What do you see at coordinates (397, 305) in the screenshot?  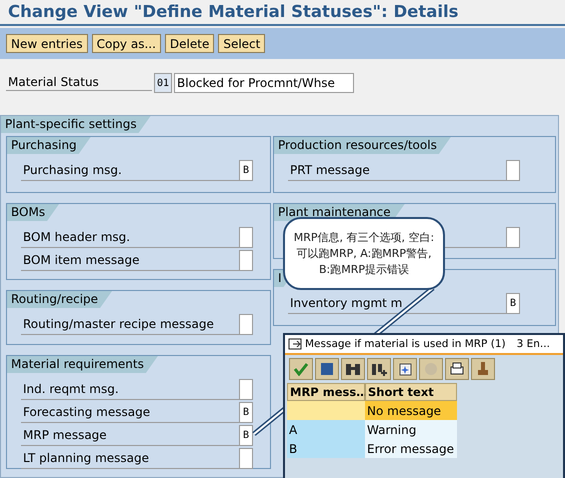 I see `field-label: Inventory mgmt m` at bounding box center [397, 305].